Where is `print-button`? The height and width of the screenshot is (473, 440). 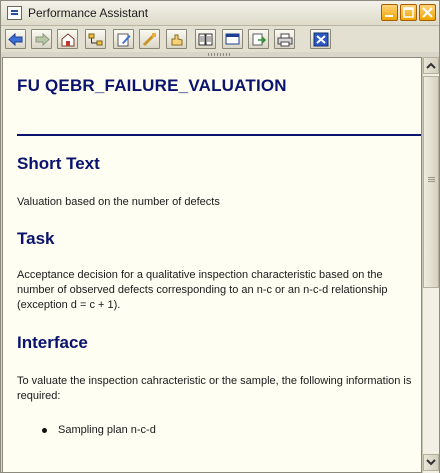
print-button is located at coordinates (284, 39).